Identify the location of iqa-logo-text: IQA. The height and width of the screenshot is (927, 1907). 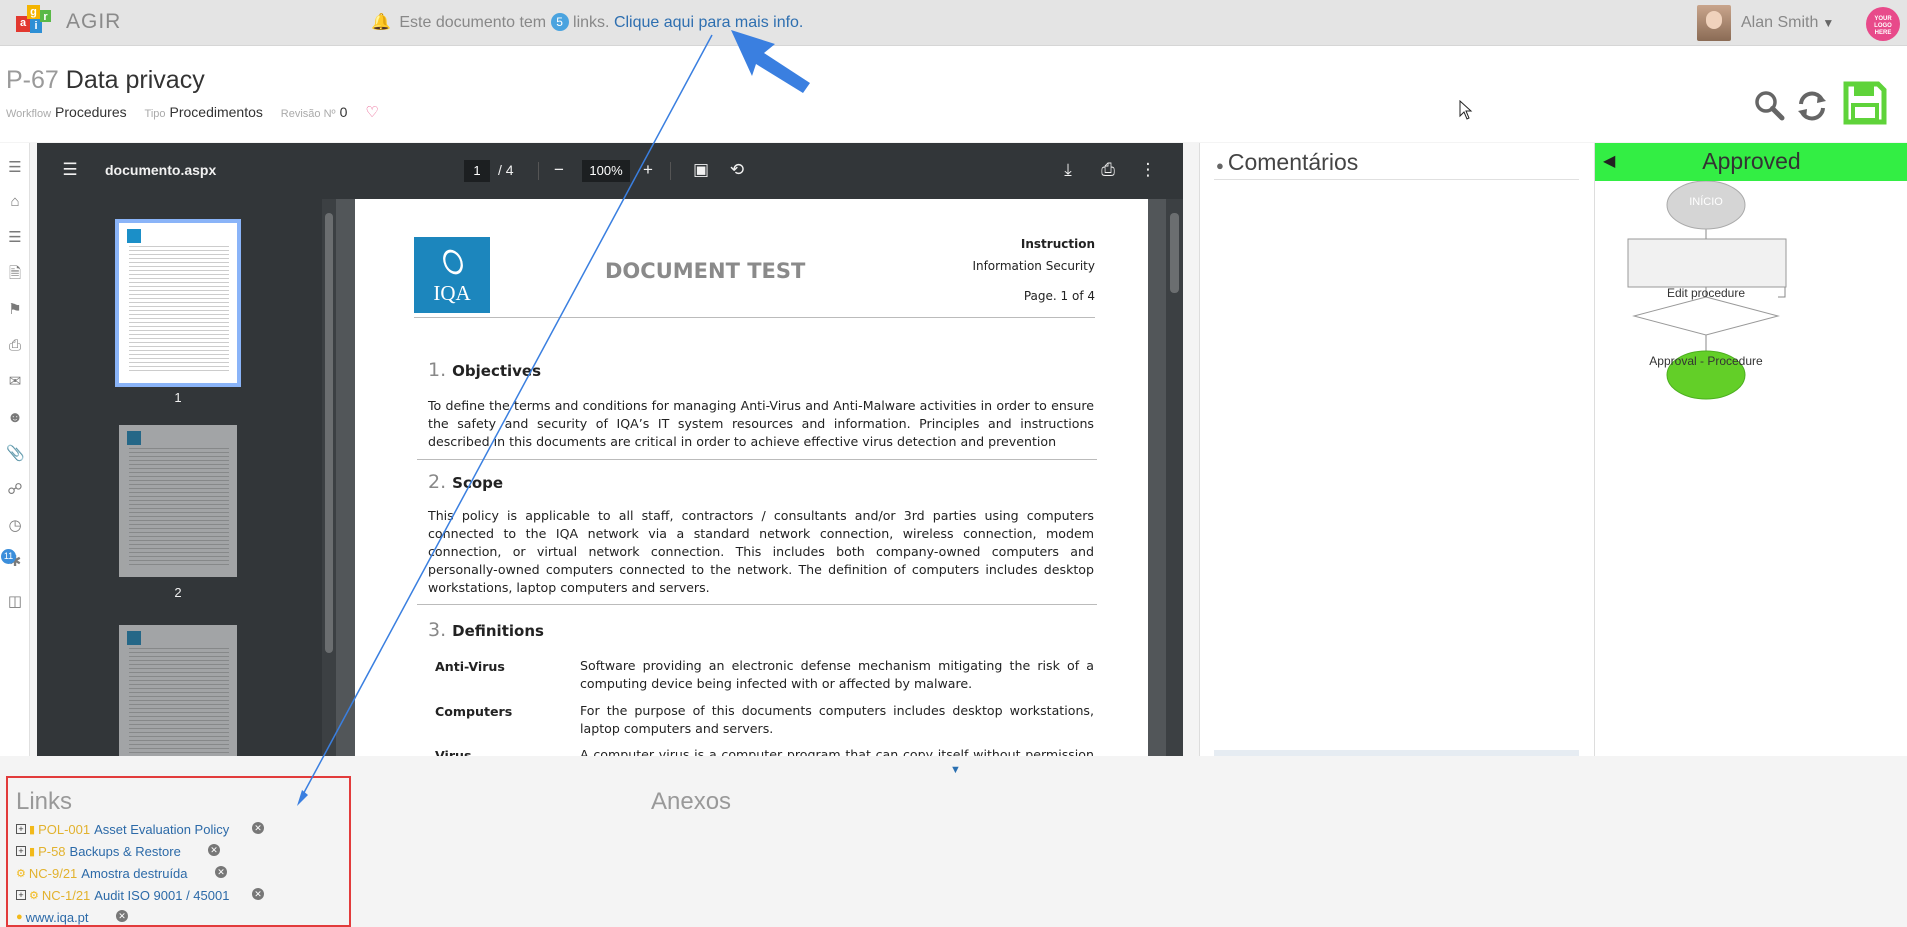
(452, 293).